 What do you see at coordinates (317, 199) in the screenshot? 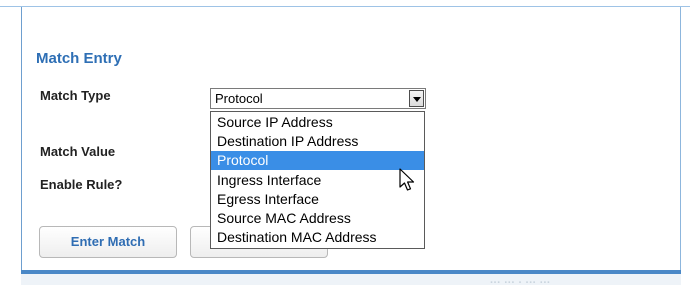
I see `dropdown-option-egress-interface: Egress Interface` at bounding box center [317, 199].